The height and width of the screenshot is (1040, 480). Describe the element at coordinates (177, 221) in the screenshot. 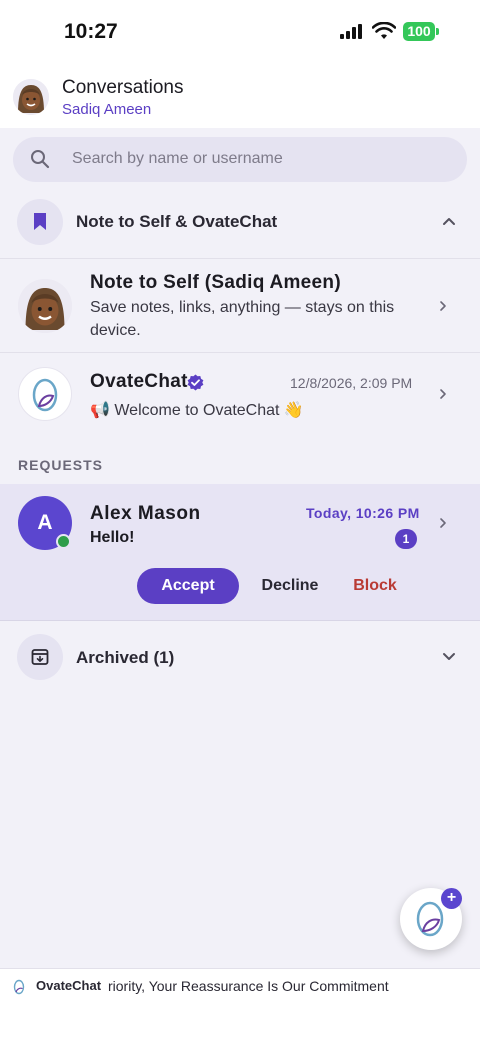

I see `pinned-section-title: Note to Self & OvateChat` at that location.